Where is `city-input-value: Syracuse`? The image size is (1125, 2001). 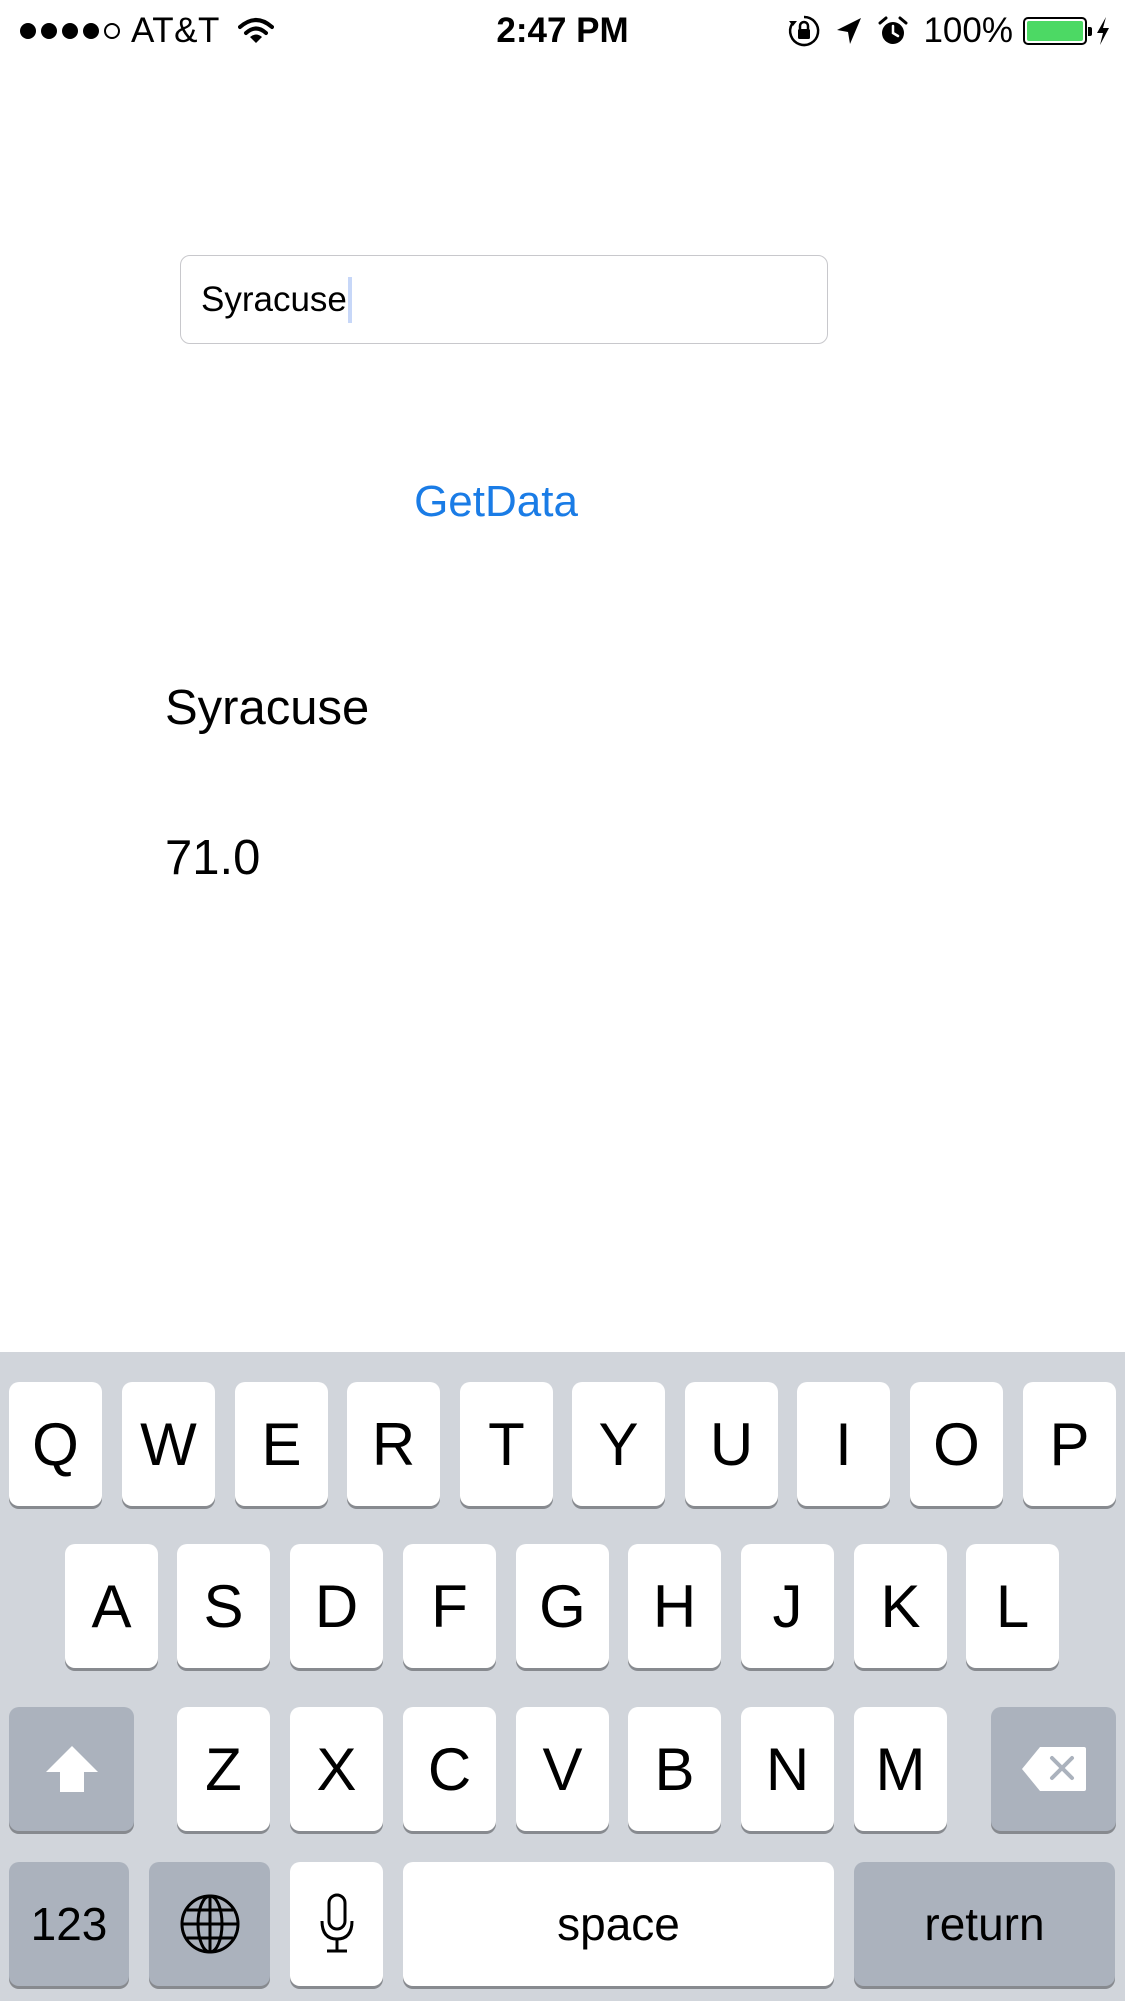 city-input-value: Syracuse is located at coordinates (274, 299).